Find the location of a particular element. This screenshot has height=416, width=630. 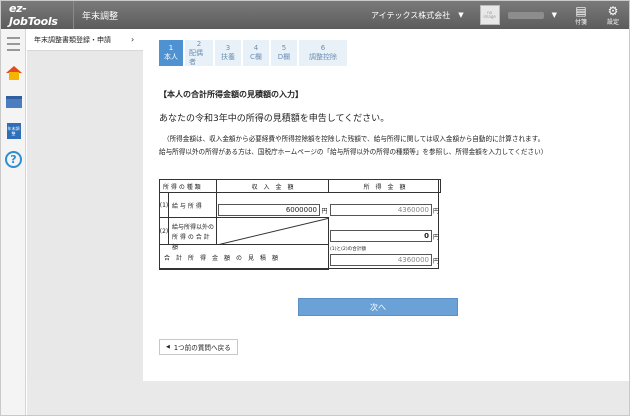

step-label: 調整控除 is located at coordinates (323, 57).